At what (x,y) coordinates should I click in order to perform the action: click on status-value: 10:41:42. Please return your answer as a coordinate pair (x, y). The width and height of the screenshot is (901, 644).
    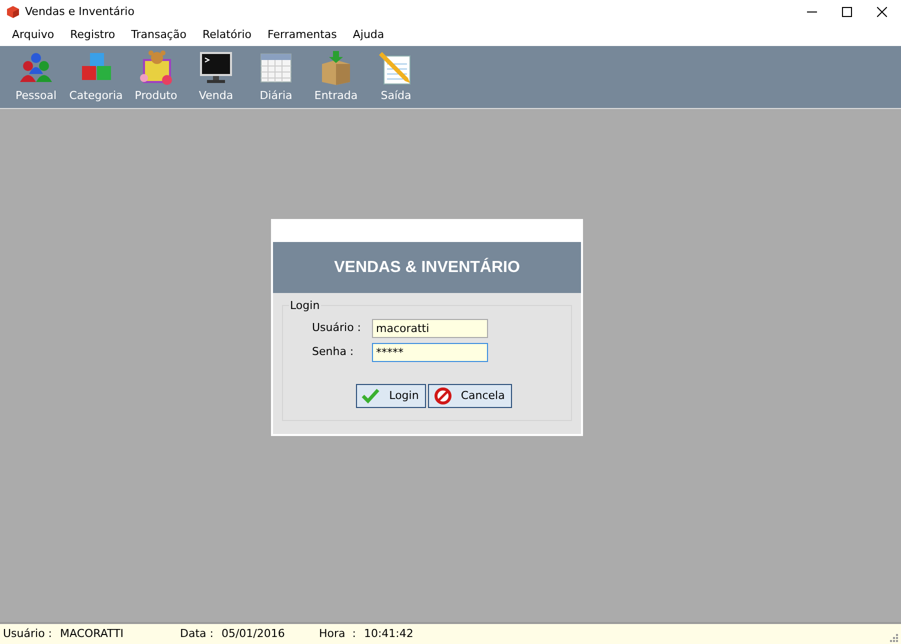
    Looking at the image, I should click on (389, 634).